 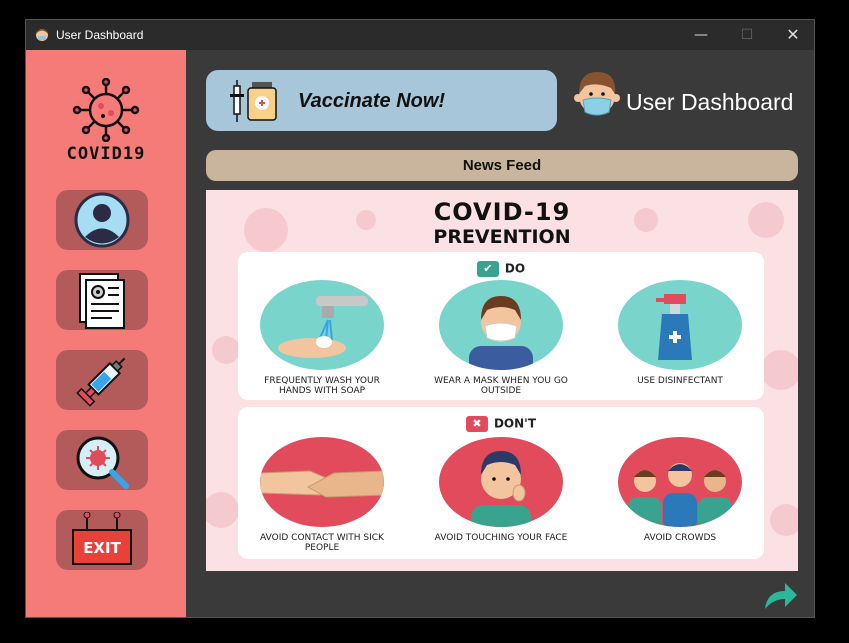 What do you see at coordinates (487, 269) in the screenshot?
I see `check-icon: ✔` at bounding box center [487, 269].